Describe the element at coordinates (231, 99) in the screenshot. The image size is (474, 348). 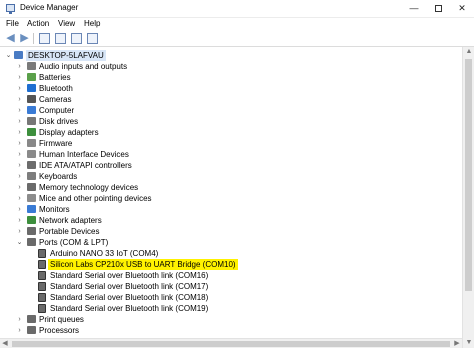
I see `tree-category-main-3: › Cameras` at that location.